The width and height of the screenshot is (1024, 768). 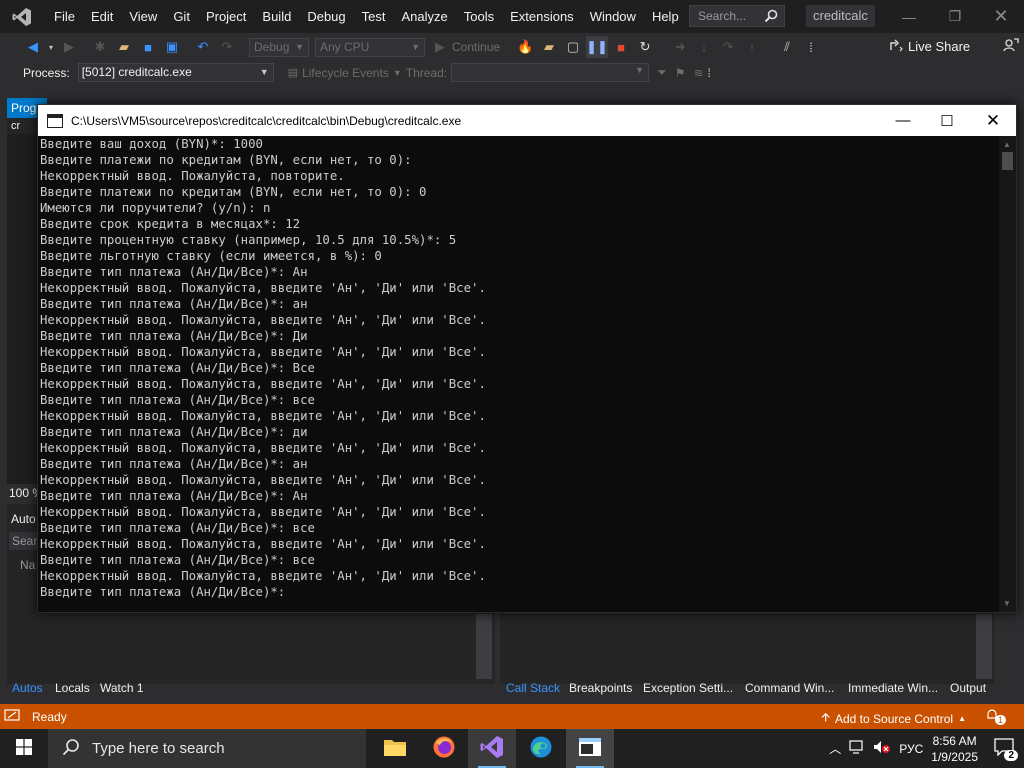 What do you see at coordinates (597, 47) in the screenshot?
I see `pause-icon: ❚❚` at bounding box center [597, 47].